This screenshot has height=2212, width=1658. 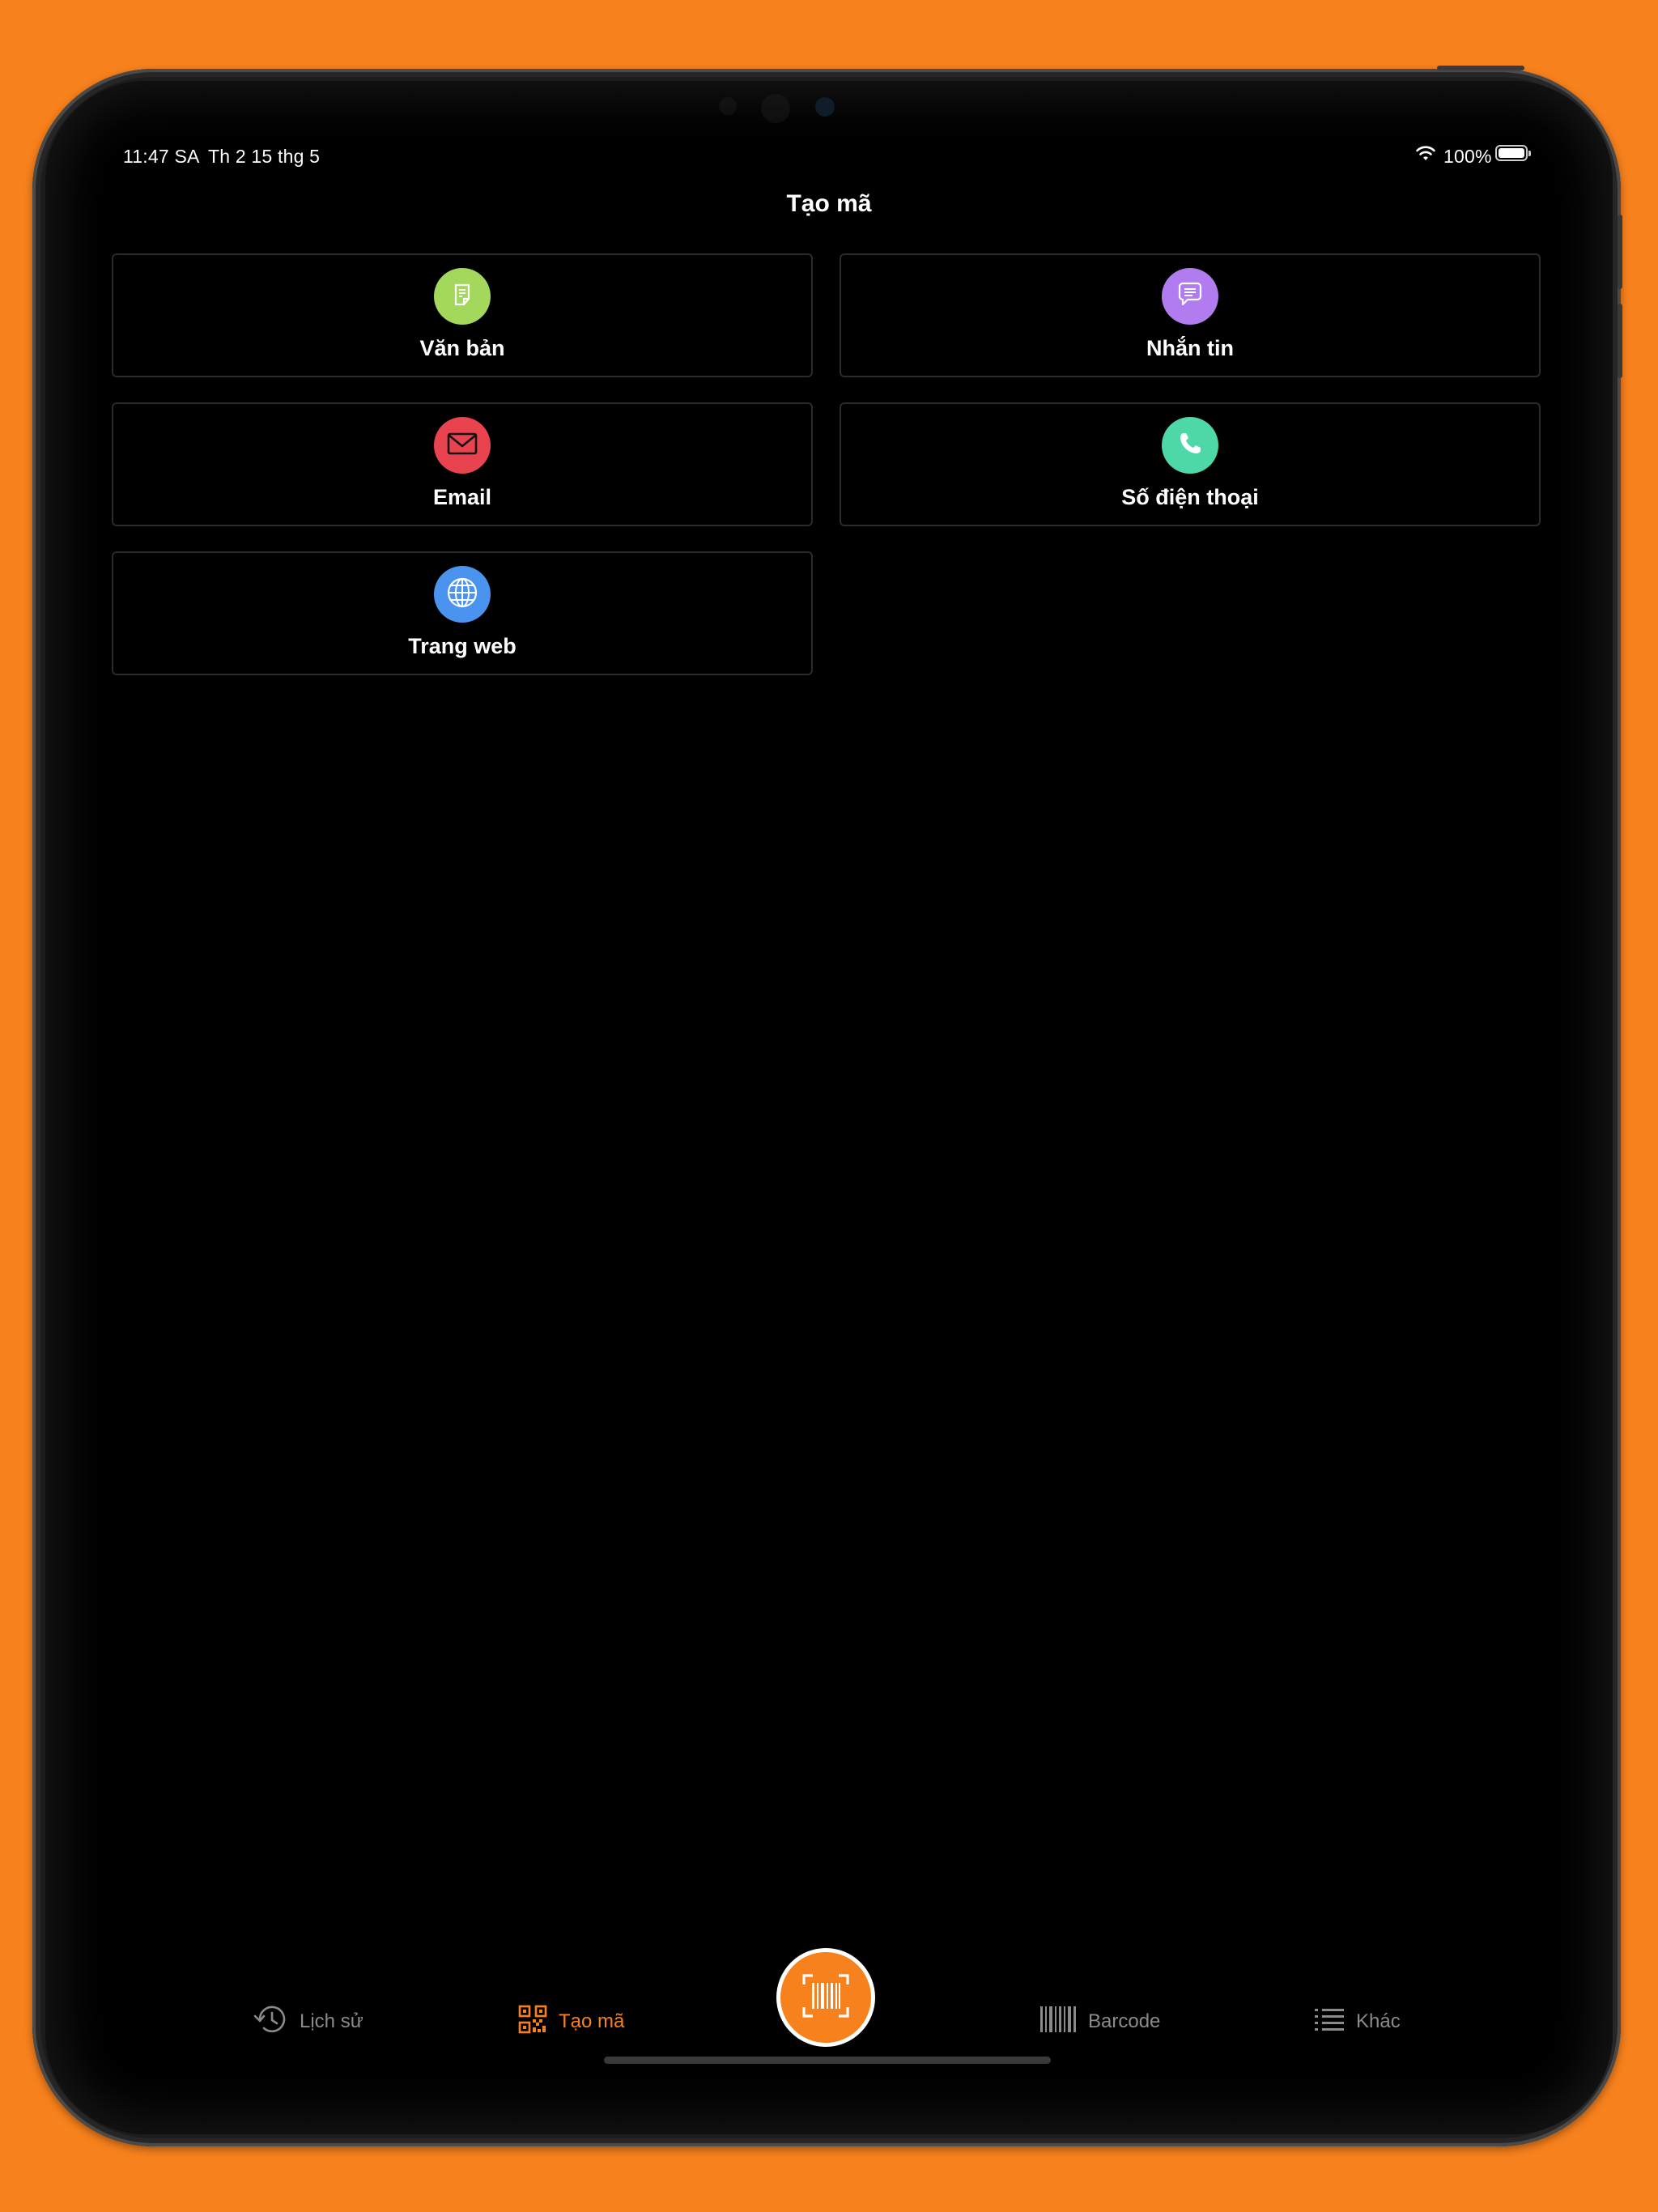 I want to click on phone-icon, so click(x=1190, y=446).